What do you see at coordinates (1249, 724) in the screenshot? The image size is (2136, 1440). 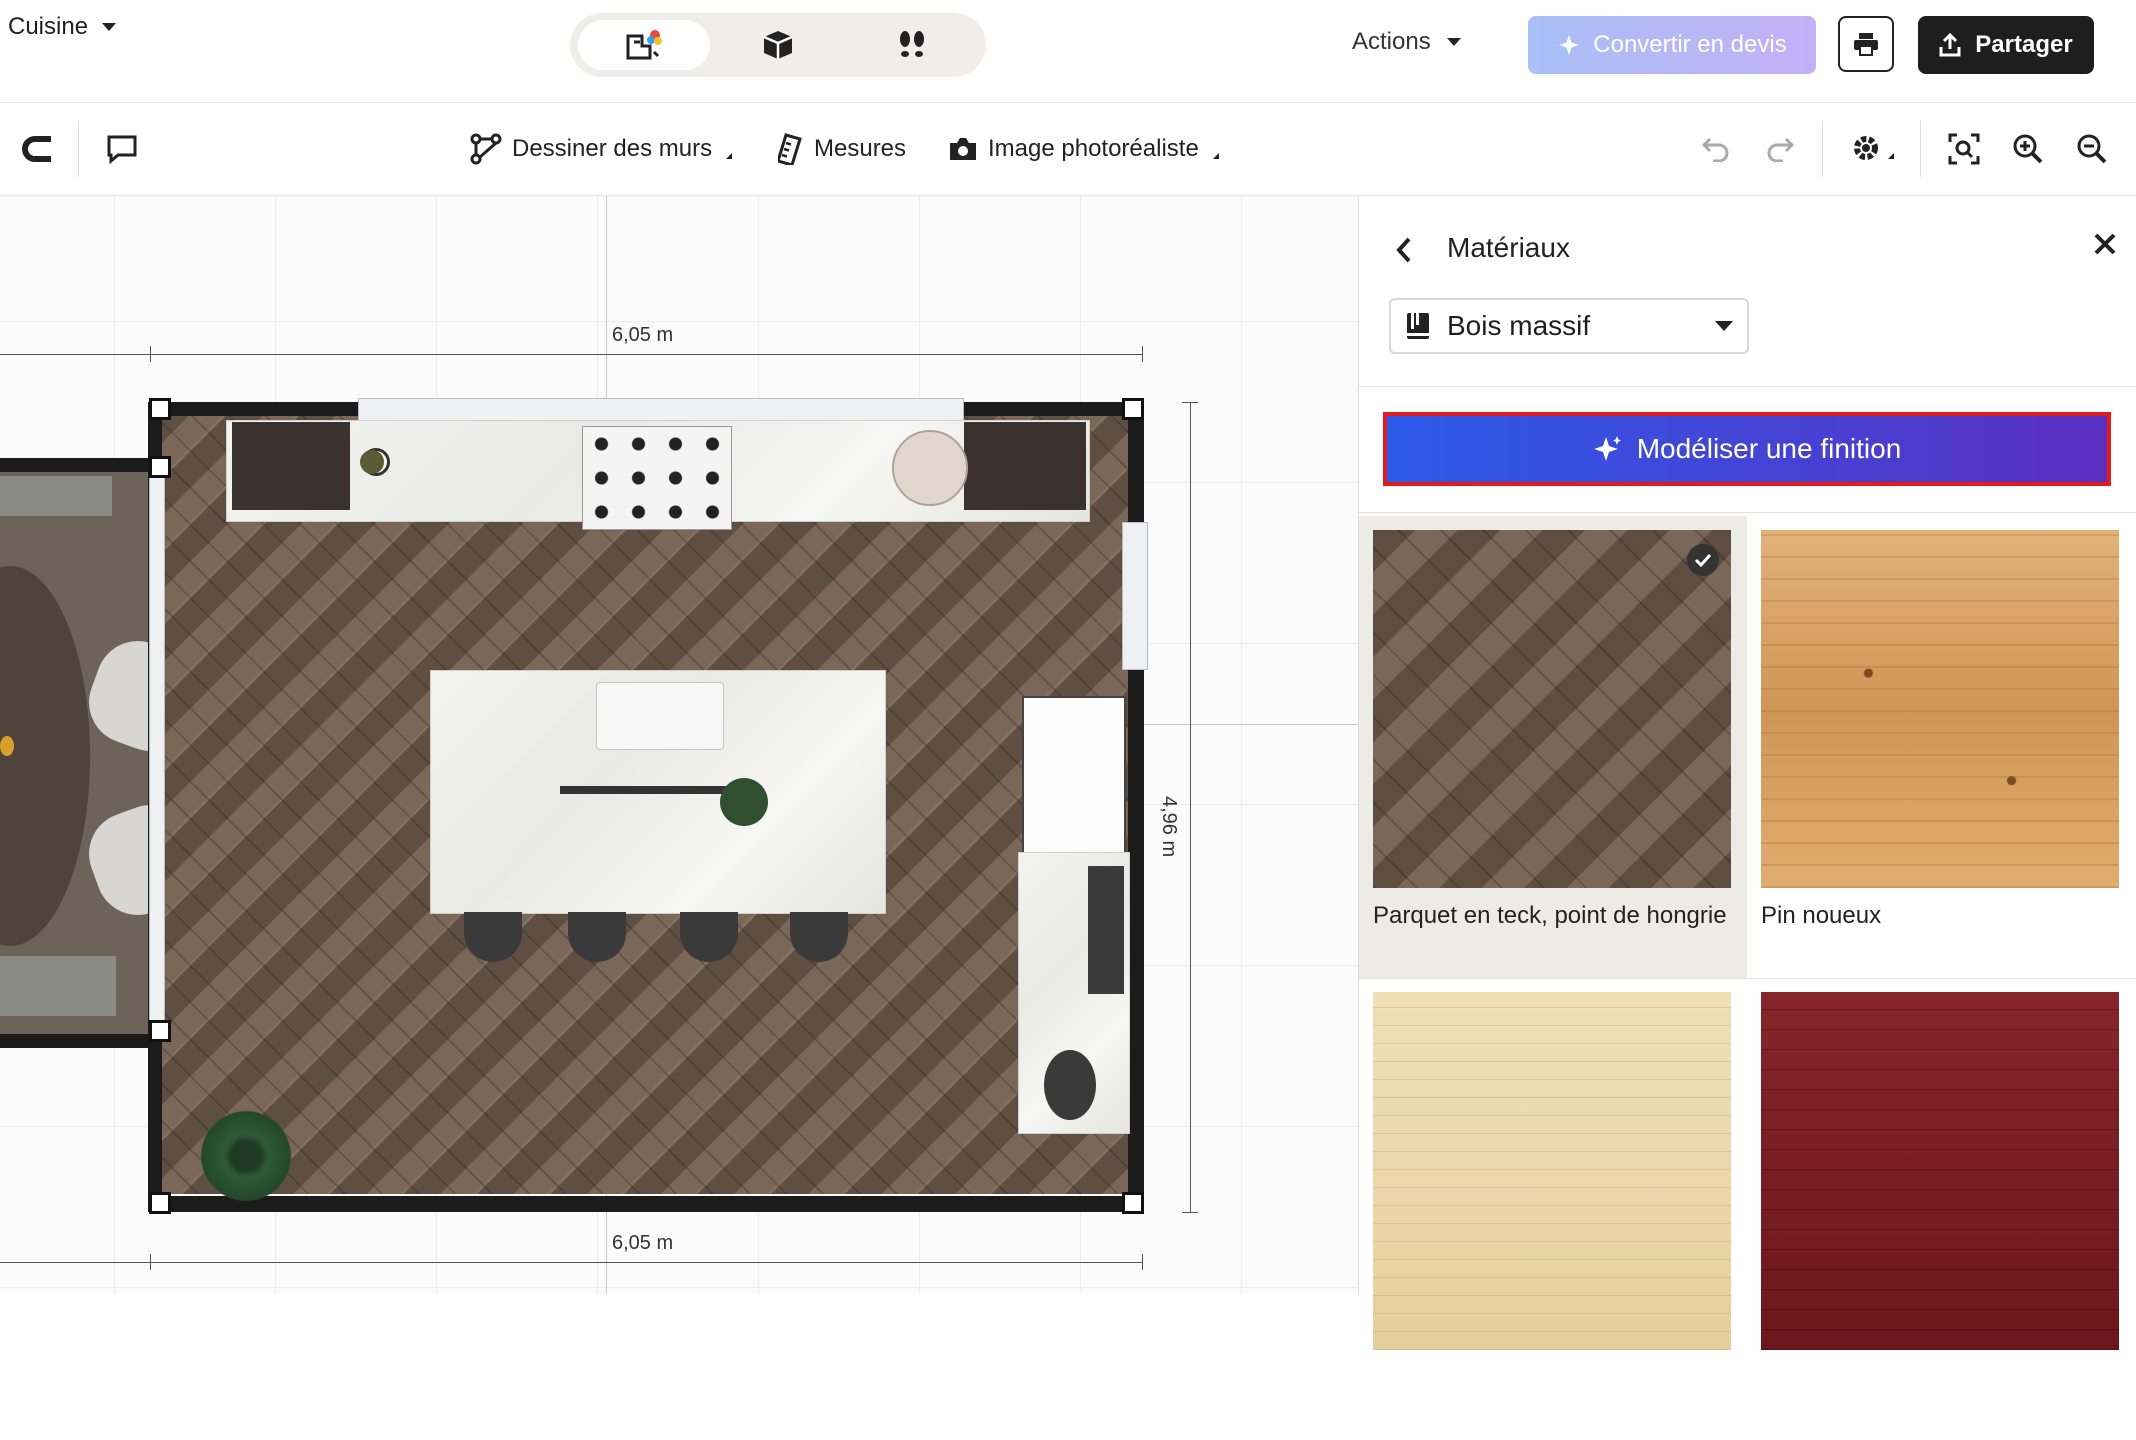 I see `guide-line-horizontal` at bounding box center [1249, 724].